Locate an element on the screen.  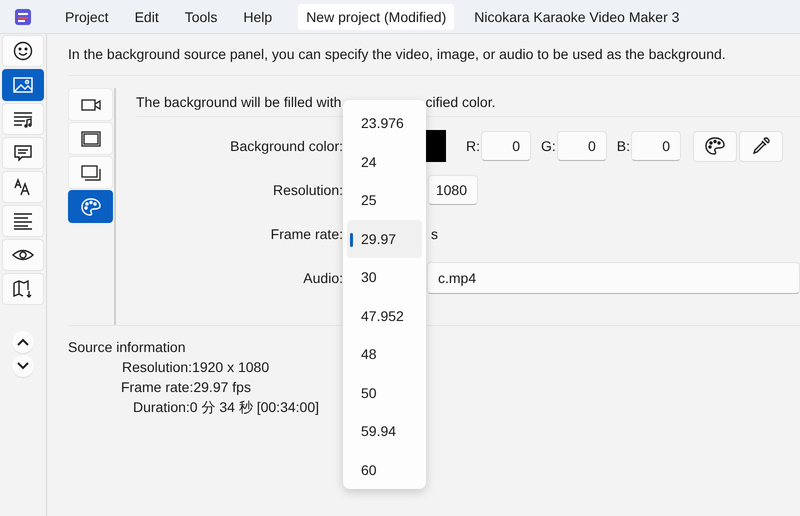
info-line: Resolution:1920 x 1080 is located at coordinates (196, 367).